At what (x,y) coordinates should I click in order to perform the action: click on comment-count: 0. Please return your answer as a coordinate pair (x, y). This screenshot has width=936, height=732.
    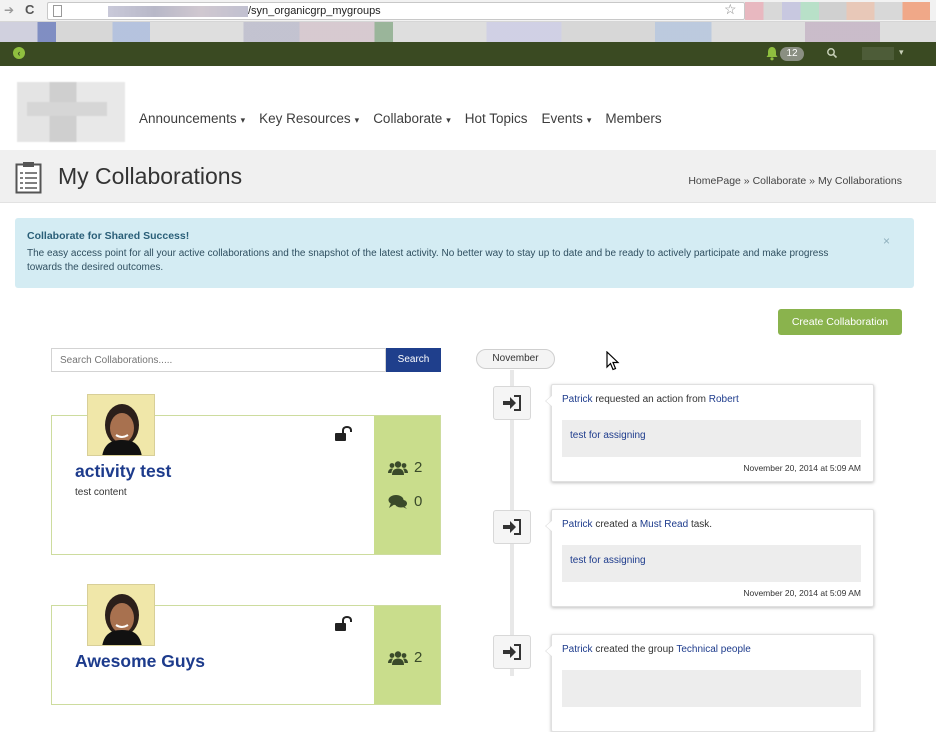
    Looking at the image, I should click on (405, 501).